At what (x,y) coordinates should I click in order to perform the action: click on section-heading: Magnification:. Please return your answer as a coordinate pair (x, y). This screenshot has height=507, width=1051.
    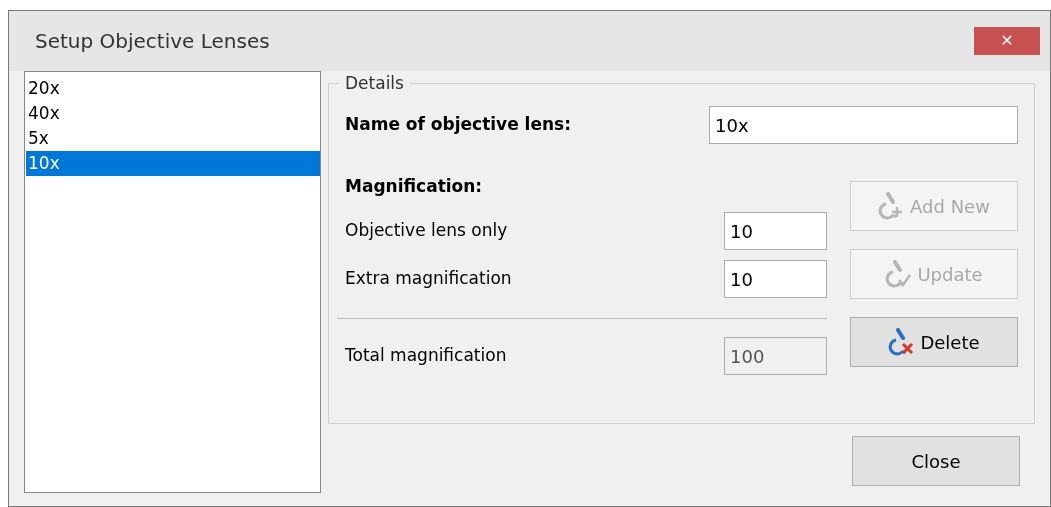
    Looking at the image, I should click on (414, 186).